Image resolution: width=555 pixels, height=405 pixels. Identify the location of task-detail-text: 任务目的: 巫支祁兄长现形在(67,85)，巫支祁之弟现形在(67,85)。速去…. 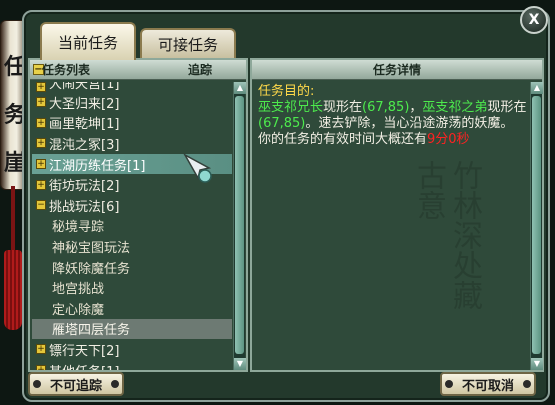
(393, 116).